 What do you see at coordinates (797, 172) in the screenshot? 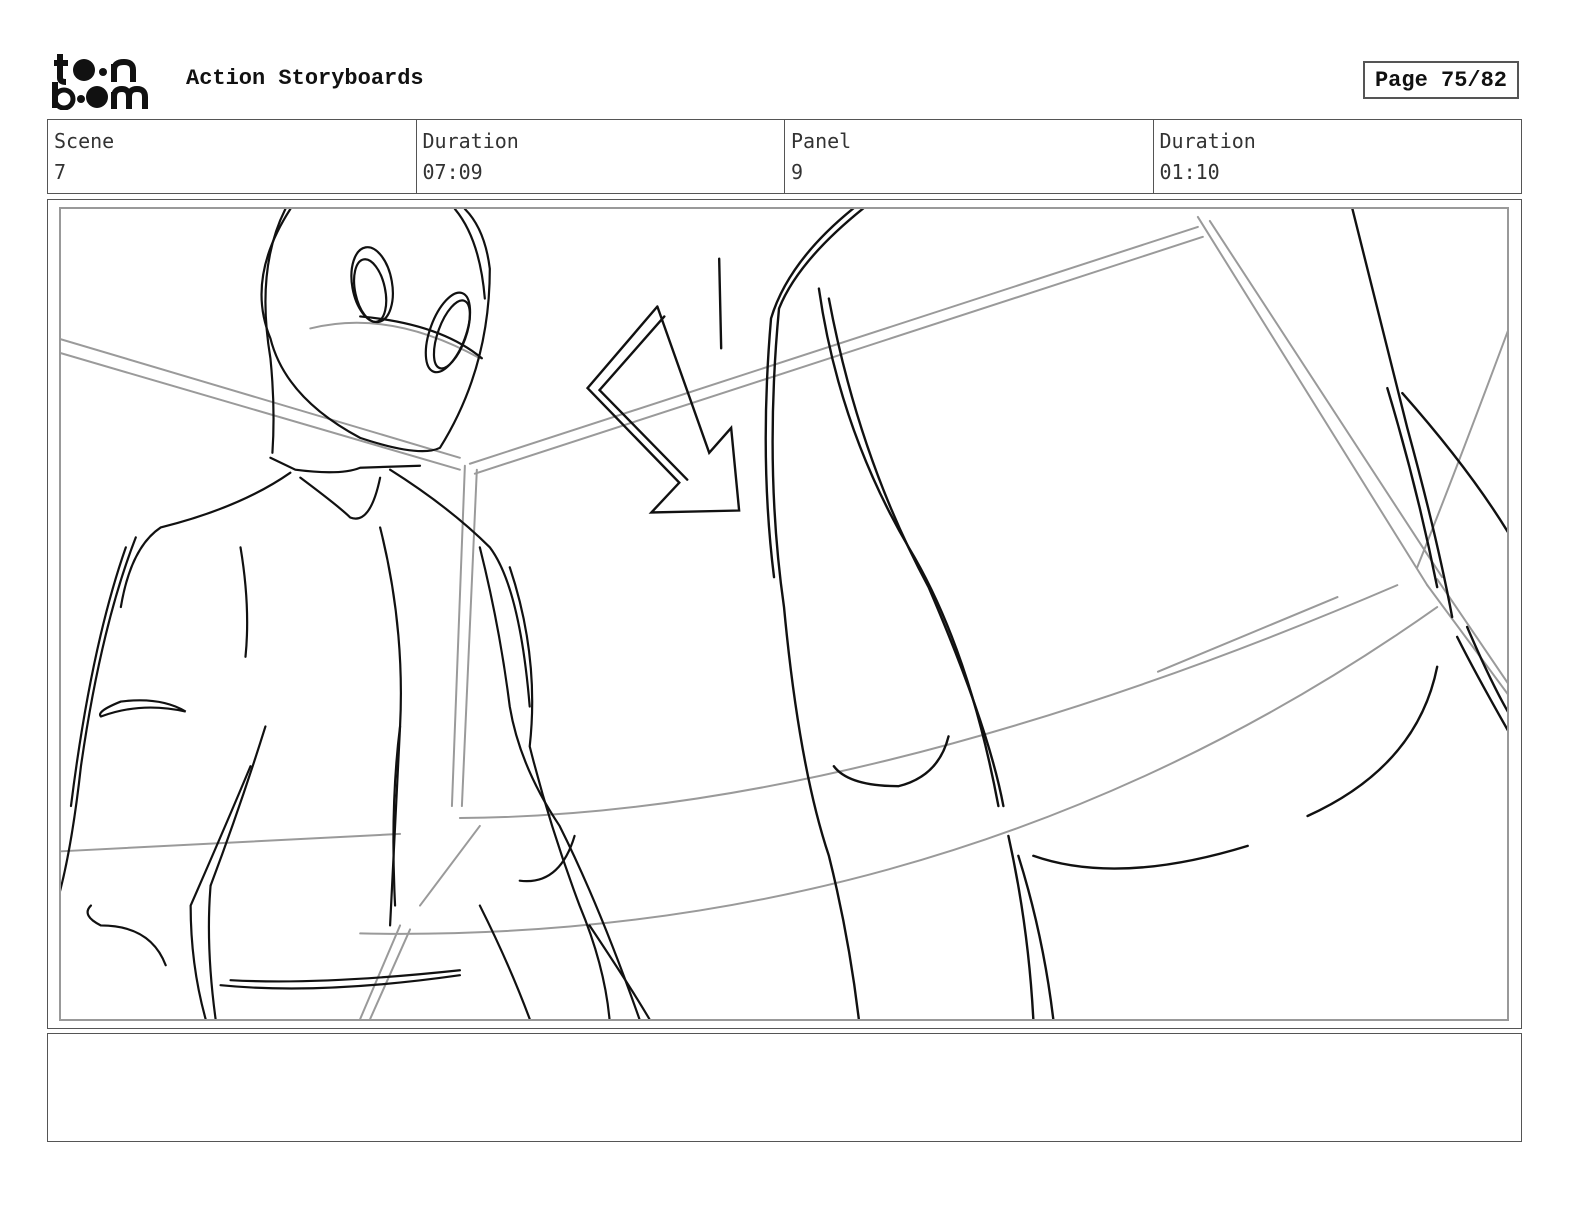
I see `panel-value: 9` at bounding box center [797, 172].